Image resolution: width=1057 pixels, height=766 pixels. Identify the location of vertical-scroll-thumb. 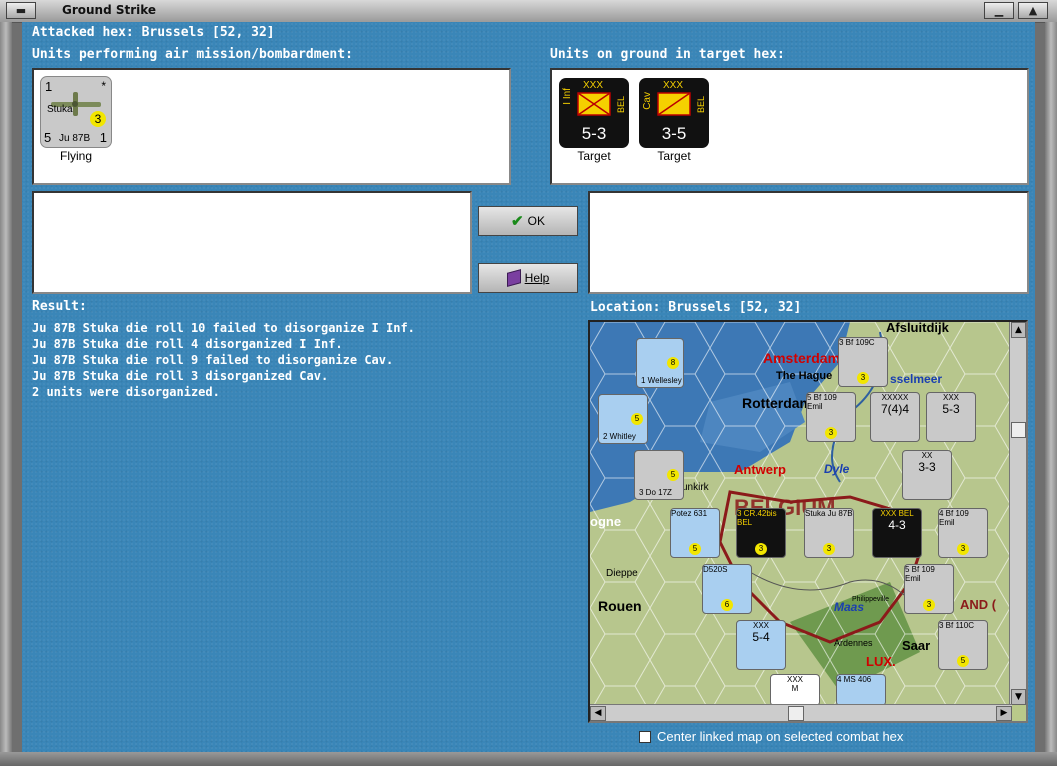
(1018, 430).